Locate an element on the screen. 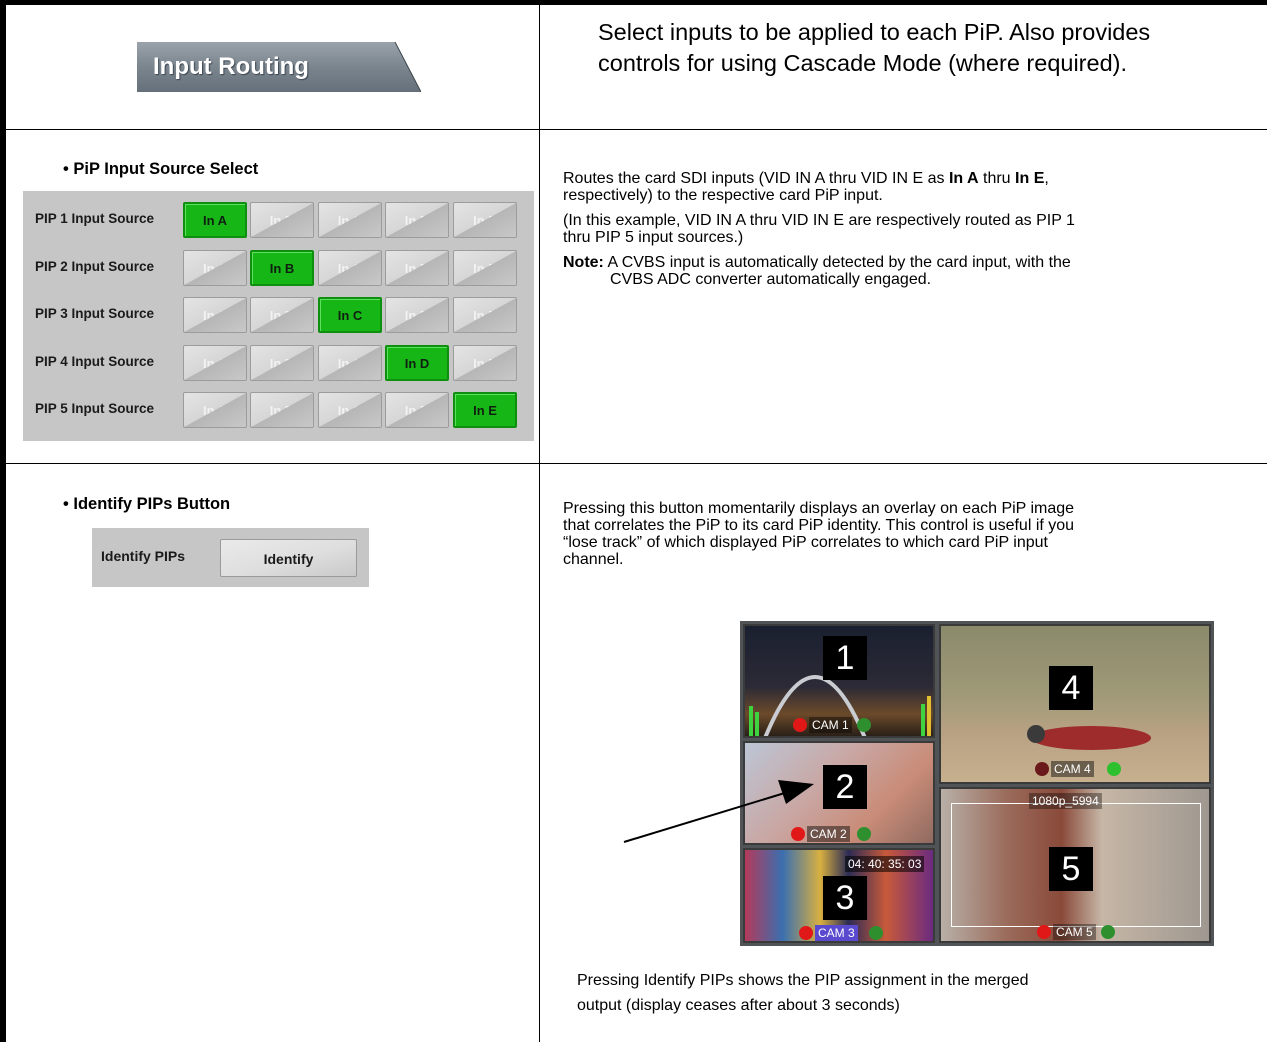 The height and width of the screenshot is (1042, 1267). input-routing-tab: Input Routing is located at coordinates (279, 67).